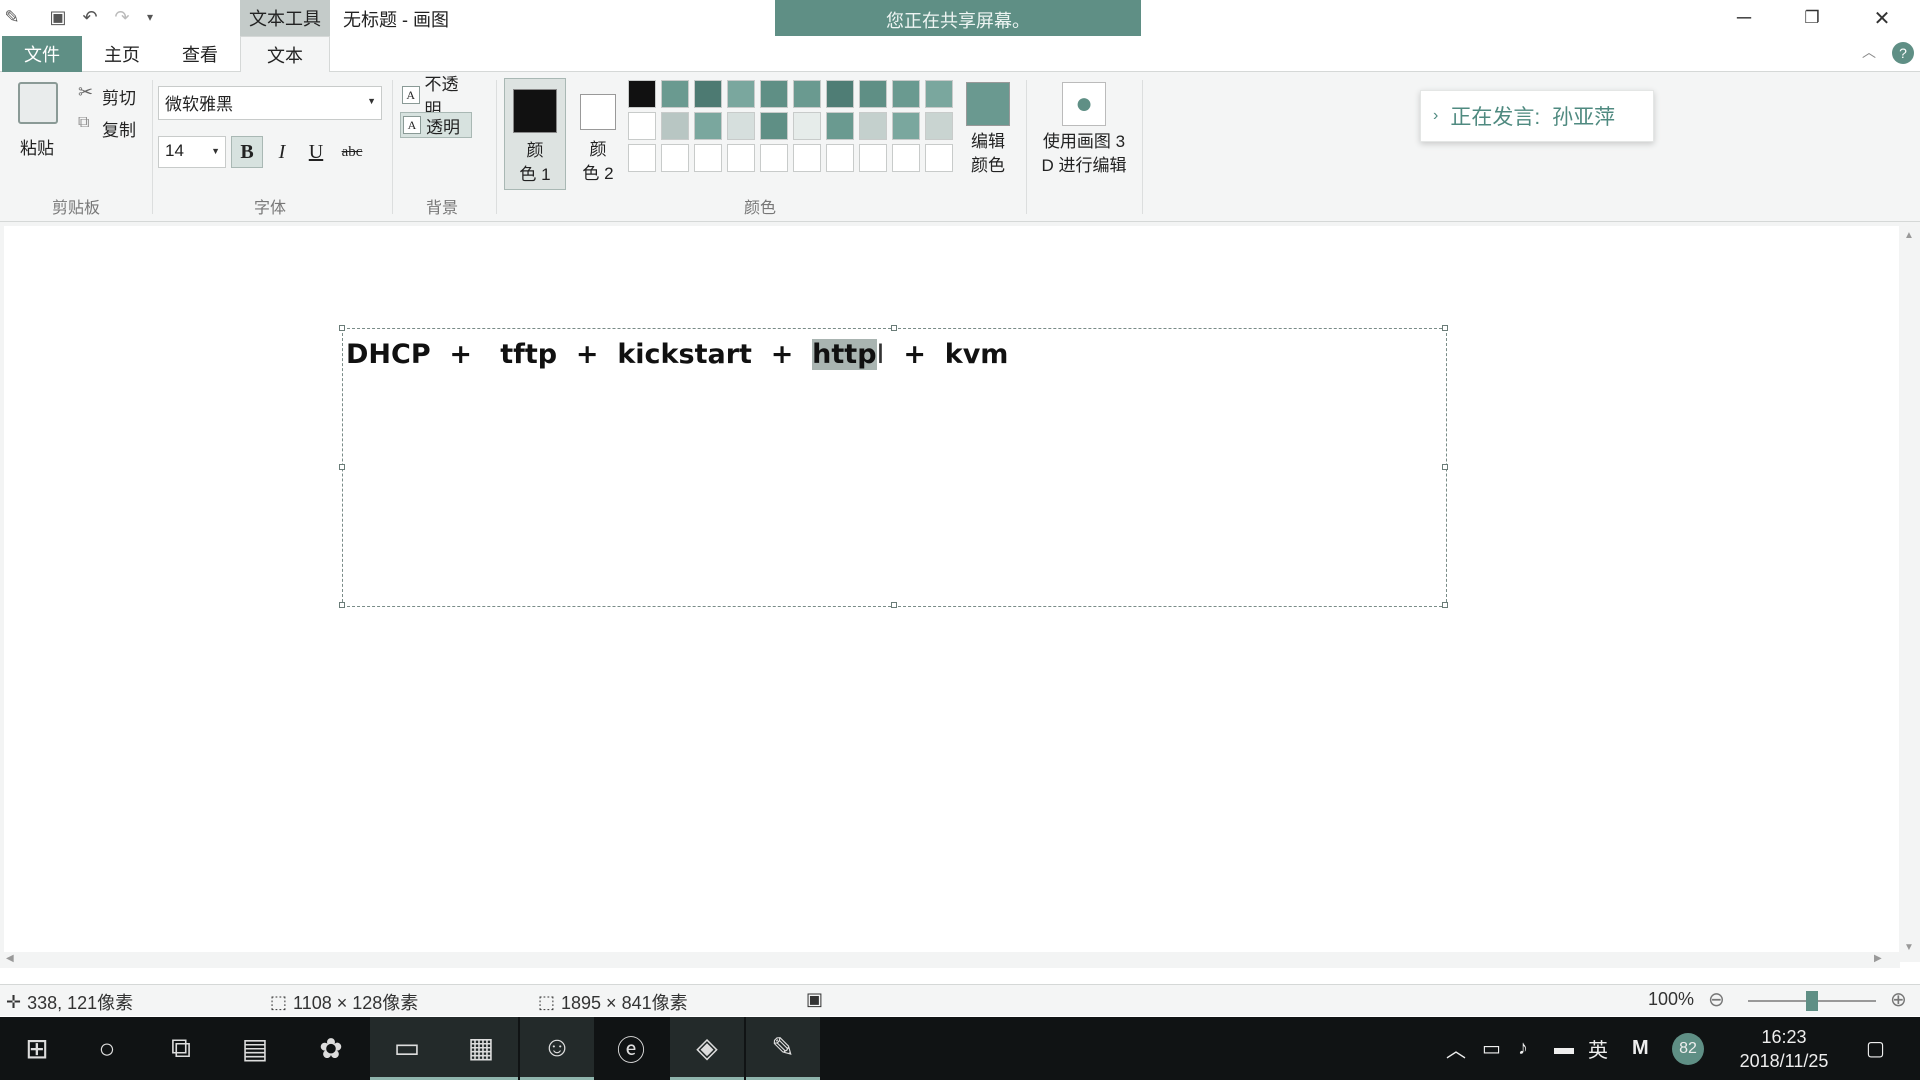 The width and height of the screenshot is (1920, 1080). What do you see at coordinates (150, 17) in the screenshot?
I see `customize-toolbar-icon: ▾` at bounding box center [150, 17].